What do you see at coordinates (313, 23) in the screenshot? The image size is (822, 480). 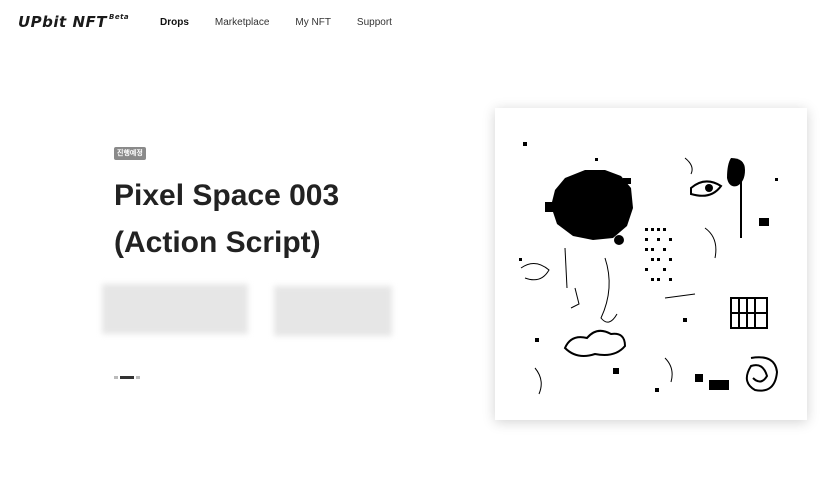 I see `nav-my-nft: My NFT` at bounding box center [313, 23].